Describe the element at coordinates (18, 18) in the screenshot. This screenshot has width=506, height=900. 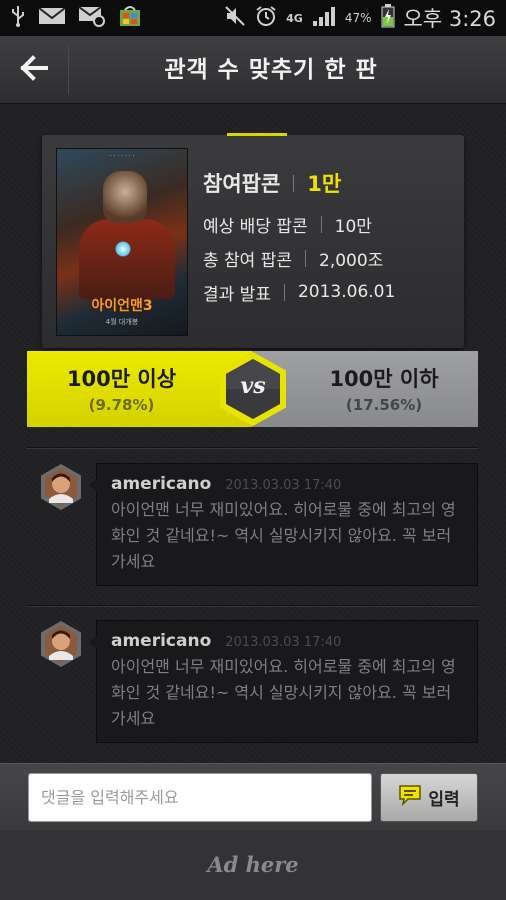
I see `usb-icon` at that location.